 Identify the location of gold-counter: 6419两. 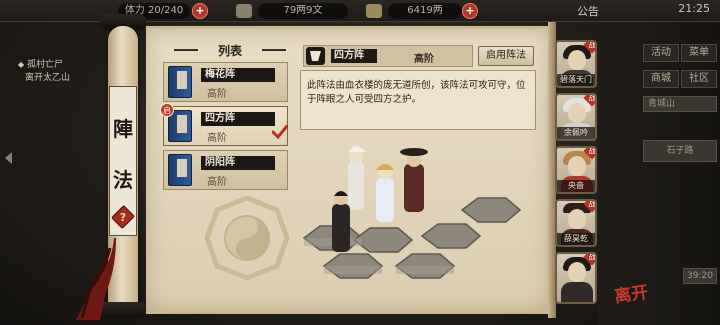
(425, 11).